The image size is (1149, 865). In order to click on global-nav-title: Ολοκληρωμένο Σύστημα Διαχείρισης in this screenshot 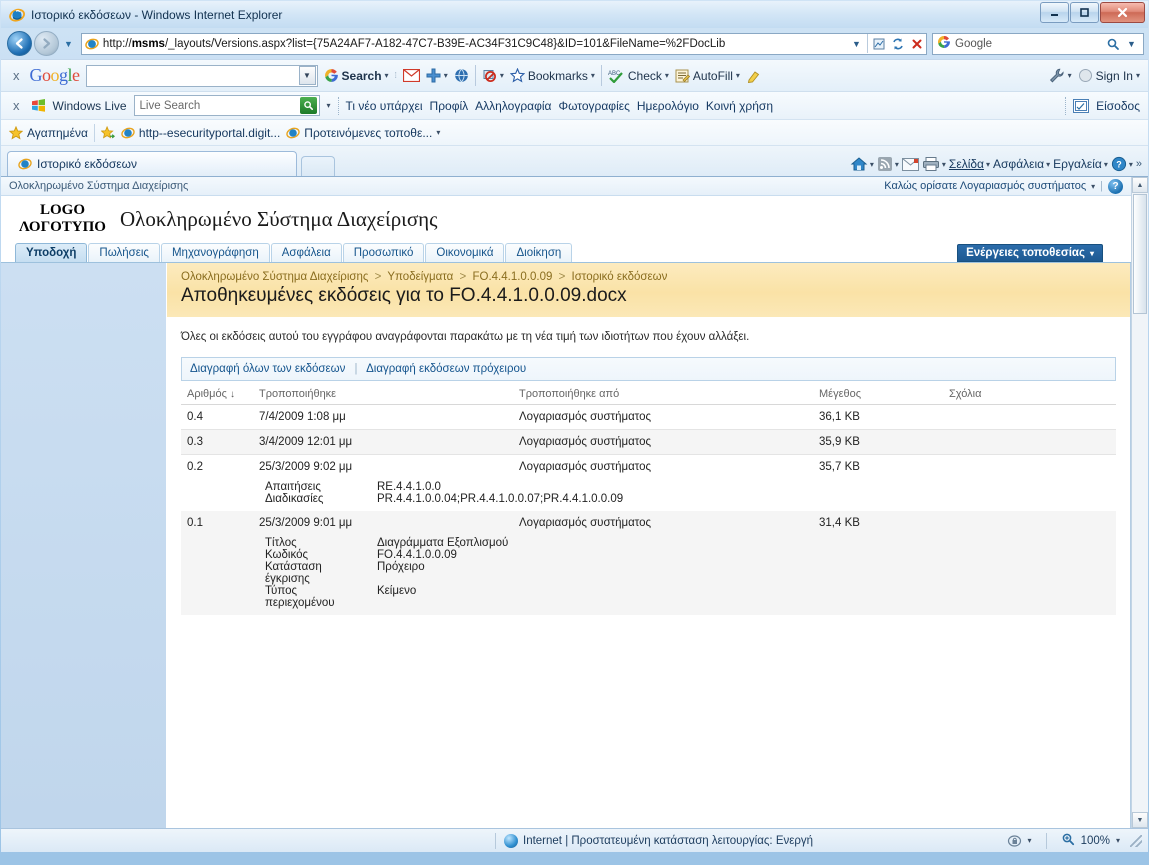, I will do `click(98, 186)`.